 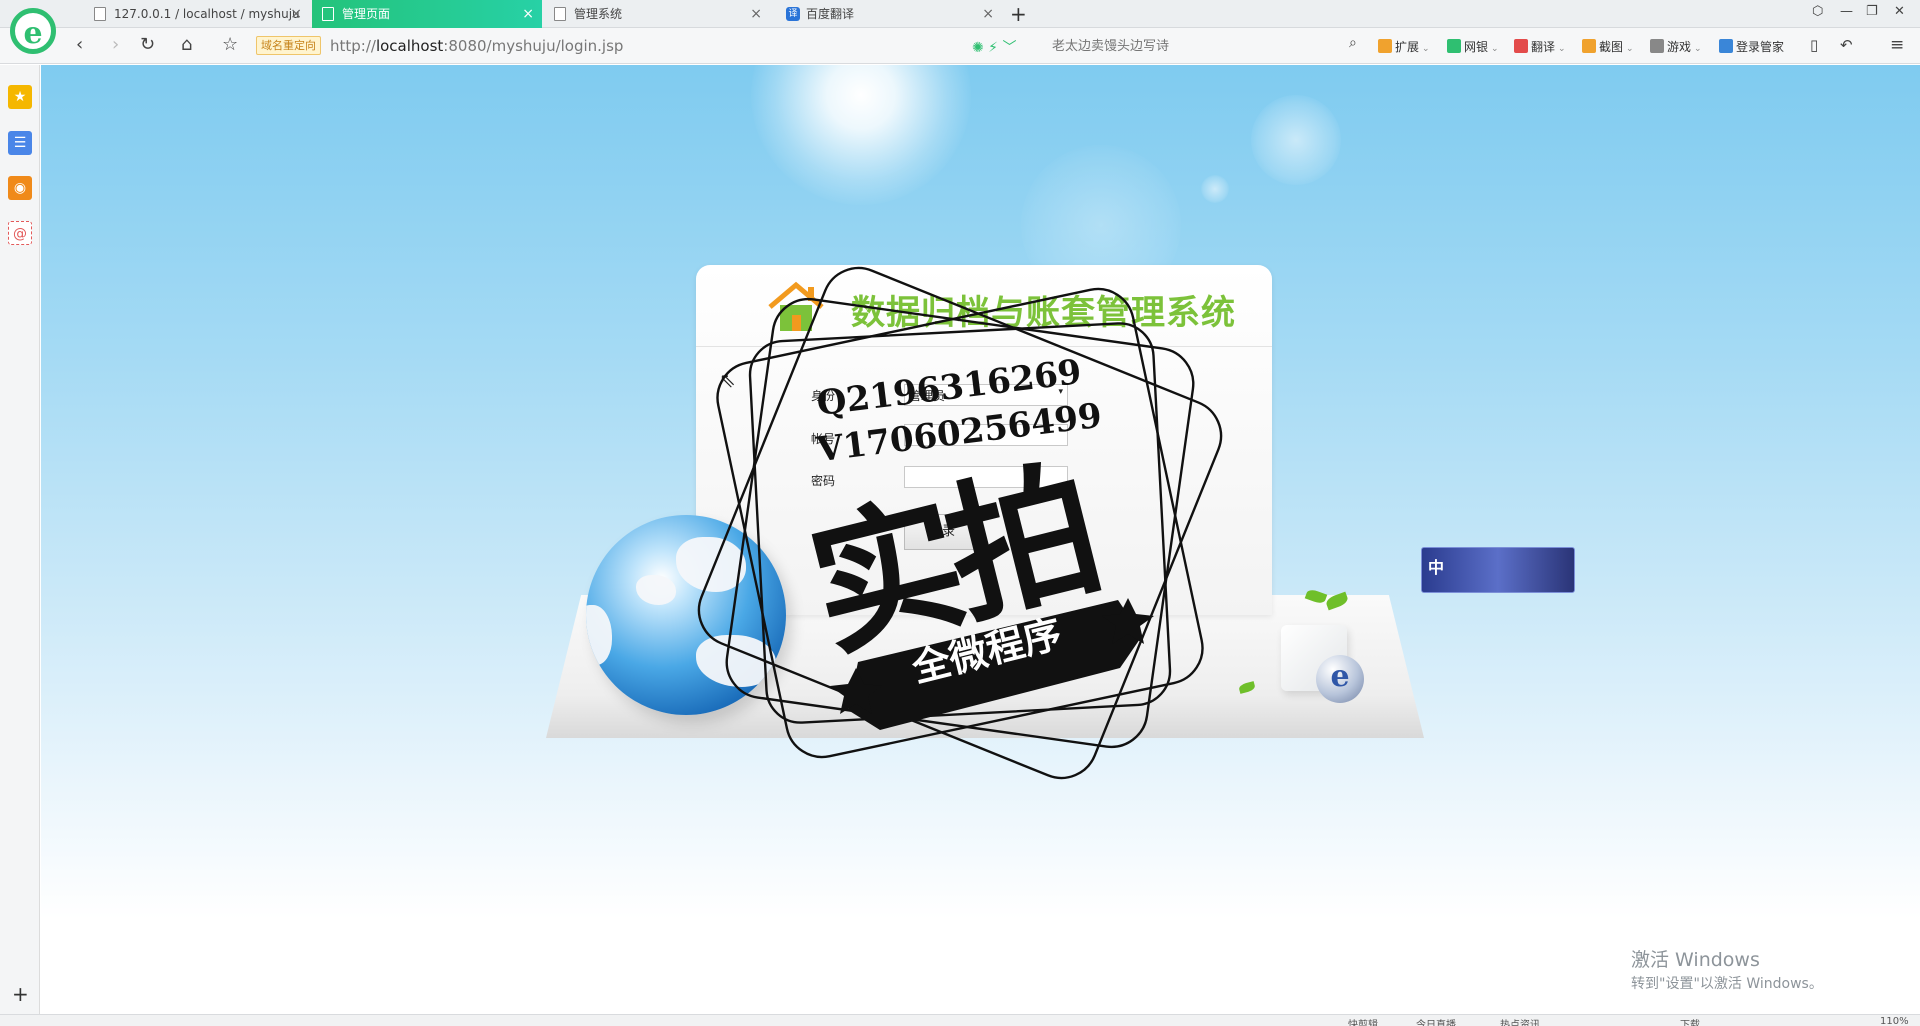 What do you see at coordinates (796, 306) in the screenshot?
I see `house-logo-icon` at bounding box center [796, 306].